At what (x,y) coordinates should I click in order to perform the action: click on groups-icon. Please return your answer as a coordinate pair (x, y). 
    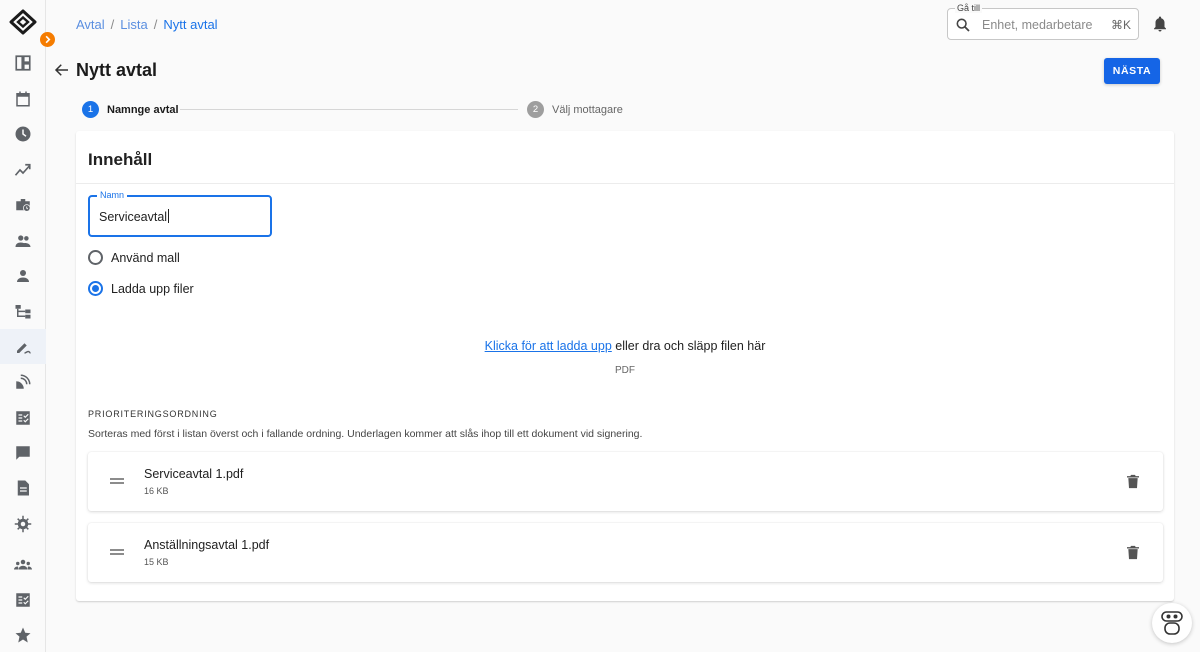
    Looking at the image, I should click on (23, 564).